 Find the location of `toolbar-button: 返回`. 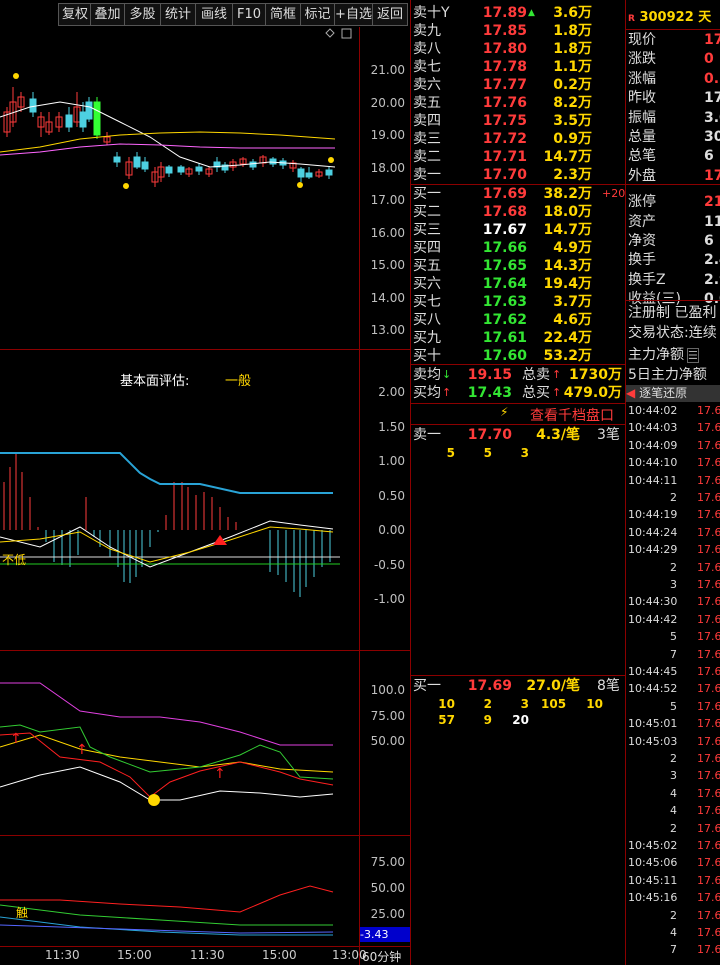

toolbar-button: 返回 is located at coordinates (390, 14).